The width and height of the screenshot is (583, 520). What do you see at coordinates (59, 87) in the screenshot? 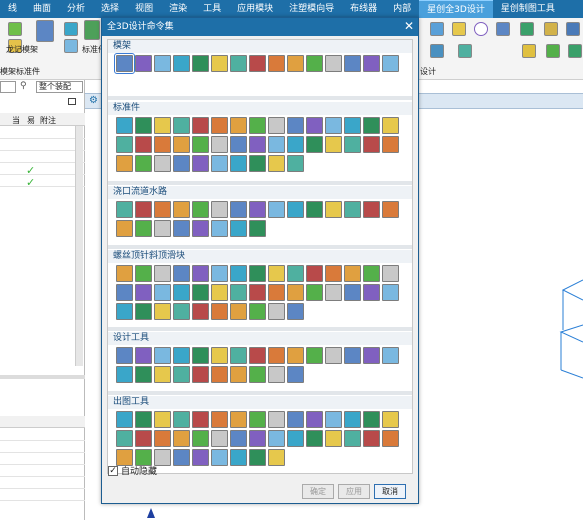
I see `assembly-scope-combo: 整个装配` at bounding box center [59, 87].